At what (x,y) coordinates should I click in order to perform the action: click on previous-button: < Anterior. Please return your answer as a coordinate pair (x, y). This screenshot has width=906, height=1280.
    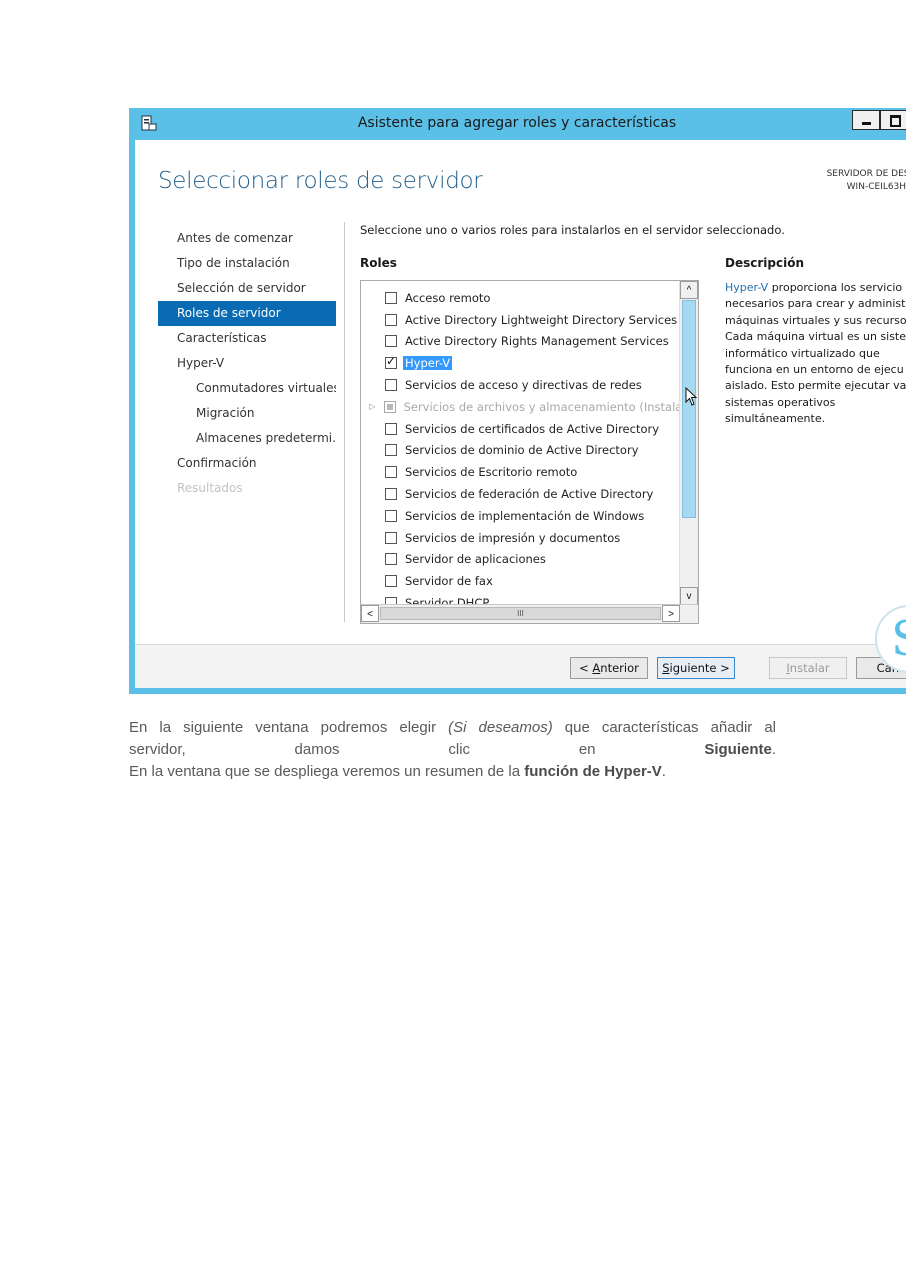
    Looking at the image, I should click on (609, 668).